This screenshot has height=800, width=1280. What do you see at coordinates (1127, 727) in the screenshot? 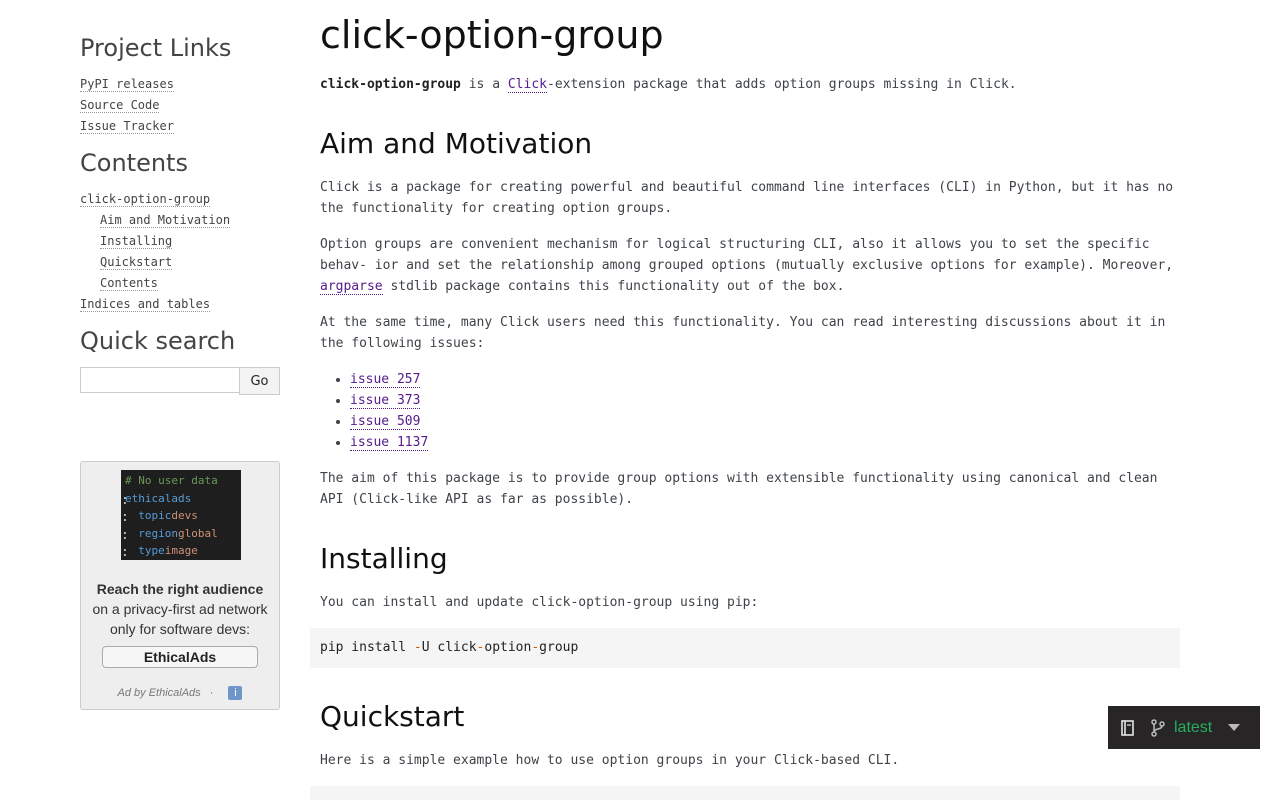
I see `book-icon` at bounding box center [1127, 727].